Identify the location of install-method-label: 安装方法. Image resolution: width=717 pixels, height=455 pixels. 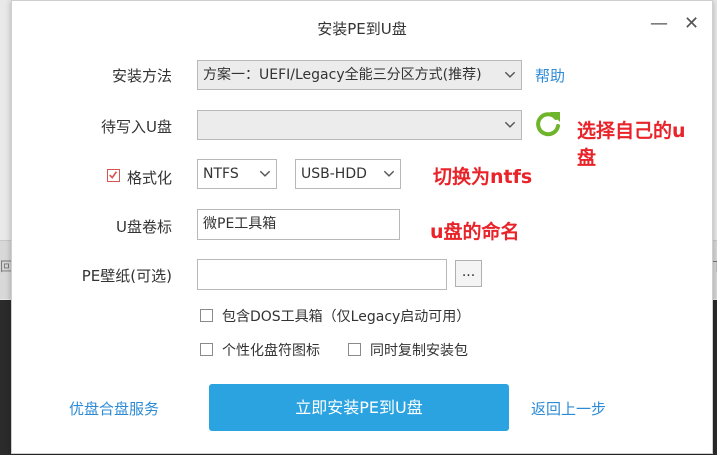
(141, 76).